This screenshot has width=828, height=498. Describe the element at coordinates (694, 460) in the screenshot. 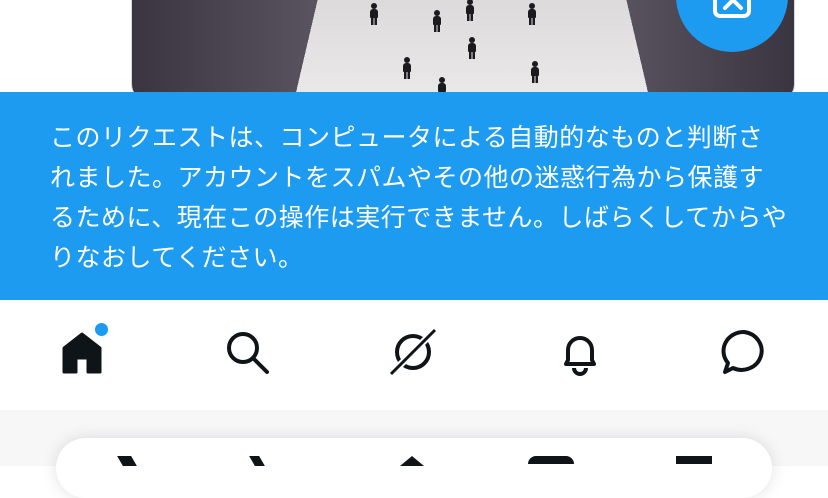

I see `action-icon-bookmark` at that location.